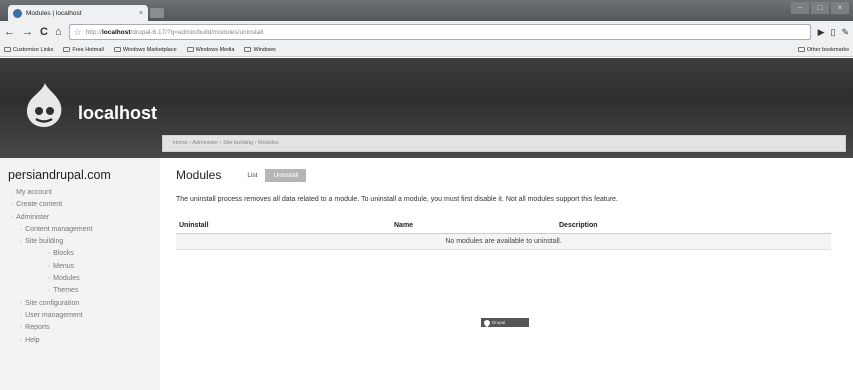 The image size is (853, 390). What do you see at coordinates (84, 328) in the screenshot?
I see `menu-reports: ▫ Reports` at bounding box center [84, 328].